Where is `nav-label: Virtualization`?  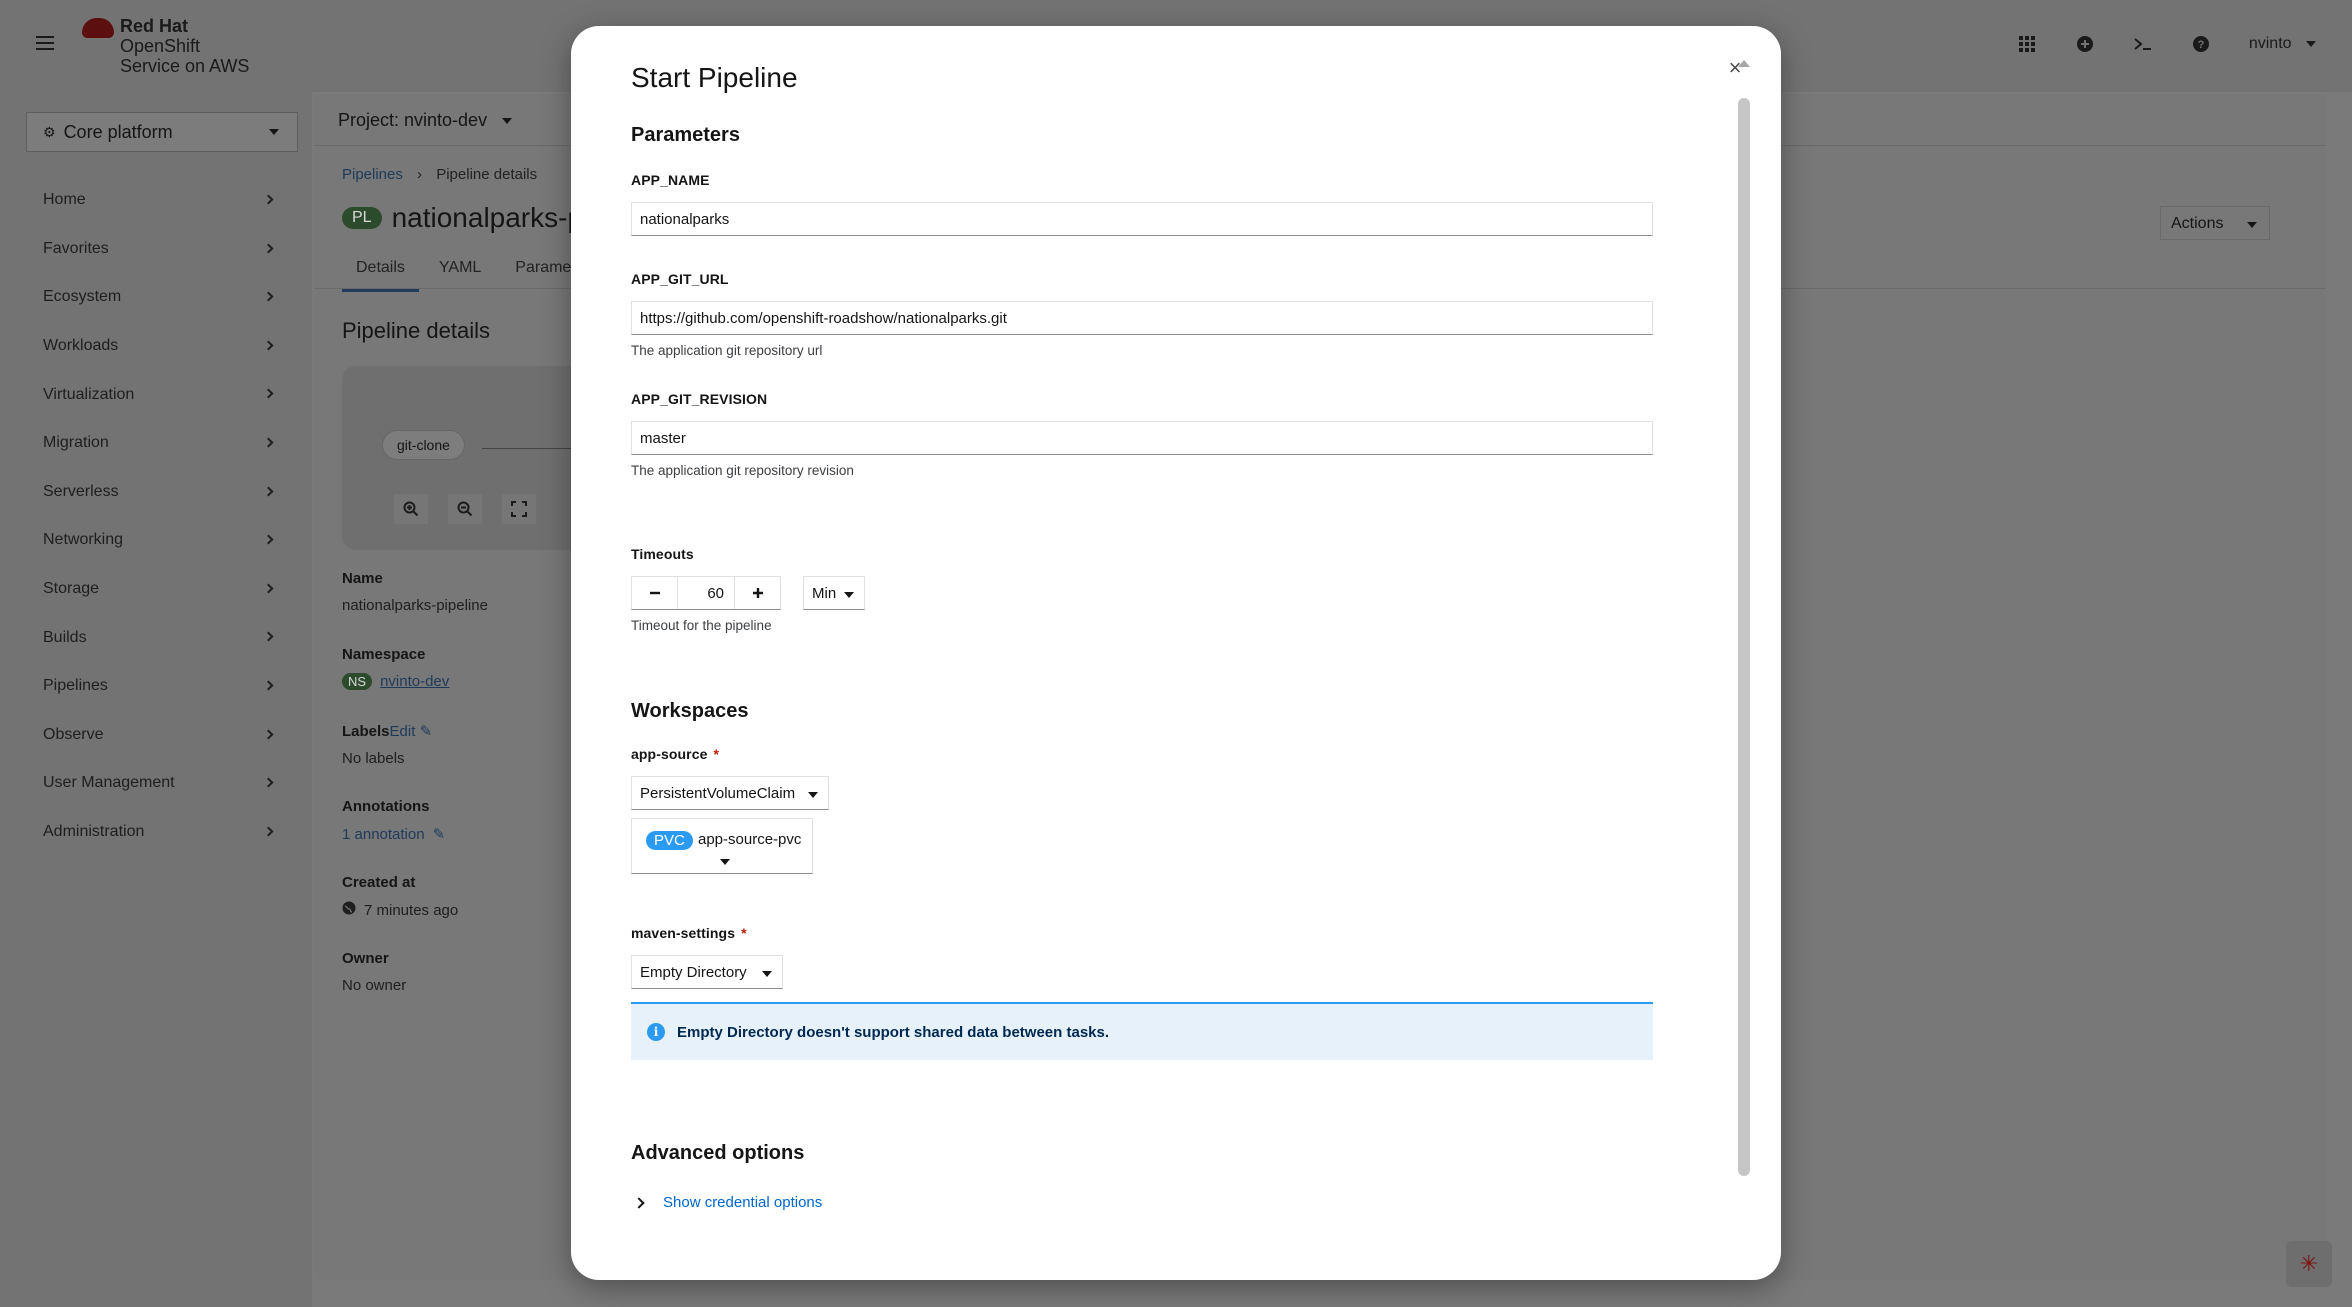 nav-label: Virtualization is located at coordinates (89, 394).